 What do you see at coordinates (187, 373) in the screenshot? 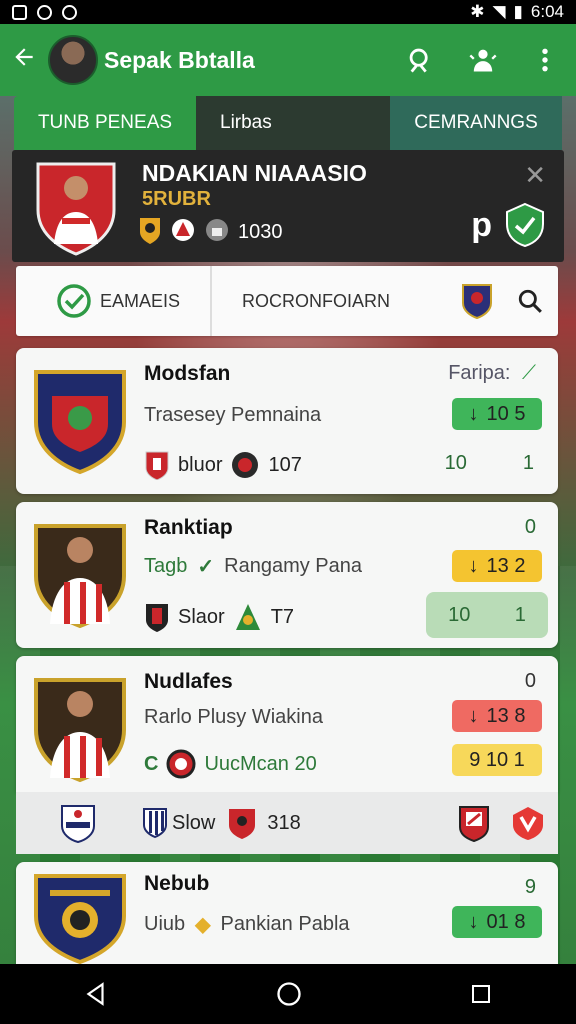
I see `card-name: Modsfan` at bounding box center [187, 373].